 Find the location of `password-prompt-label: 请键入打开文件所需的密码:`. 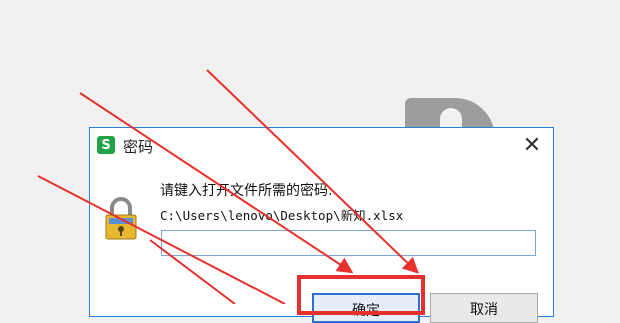

password-prompt-label: 请键入打开文件所需的密码: is located at coordinates (246, 191).